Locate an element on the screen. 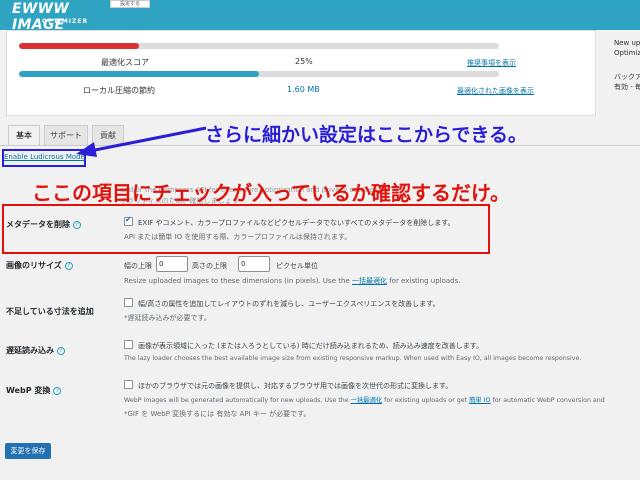 Image resolution: width=640 pixels, height=480 pixels. score-value: 25% is located at coordinates (304, 61).